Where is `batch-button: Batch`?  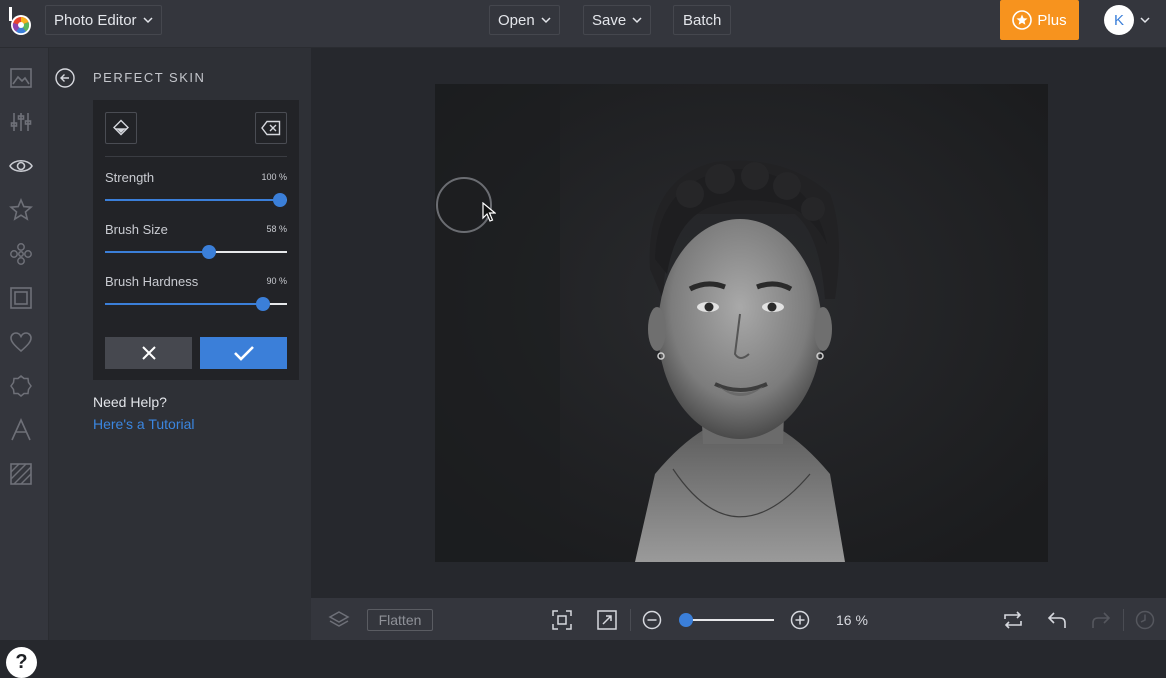 batch-button: Batch is located at coordinates (702, 20).